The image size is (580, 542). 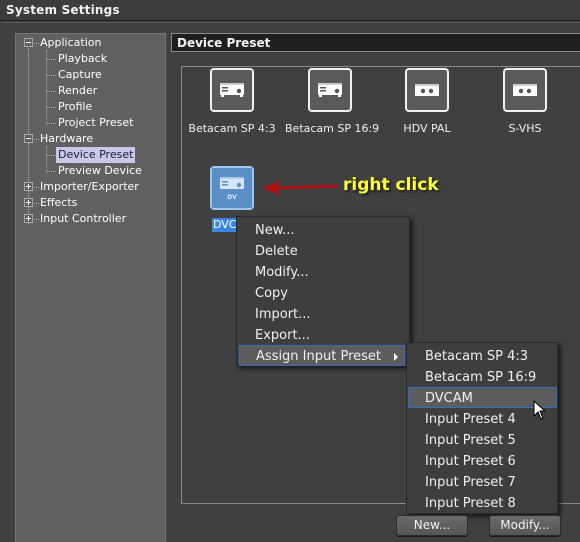 What do you see at coordinates (63, 10) in the screenshot?
I see `window-title: System Settings` at bounding box center [63, 10].